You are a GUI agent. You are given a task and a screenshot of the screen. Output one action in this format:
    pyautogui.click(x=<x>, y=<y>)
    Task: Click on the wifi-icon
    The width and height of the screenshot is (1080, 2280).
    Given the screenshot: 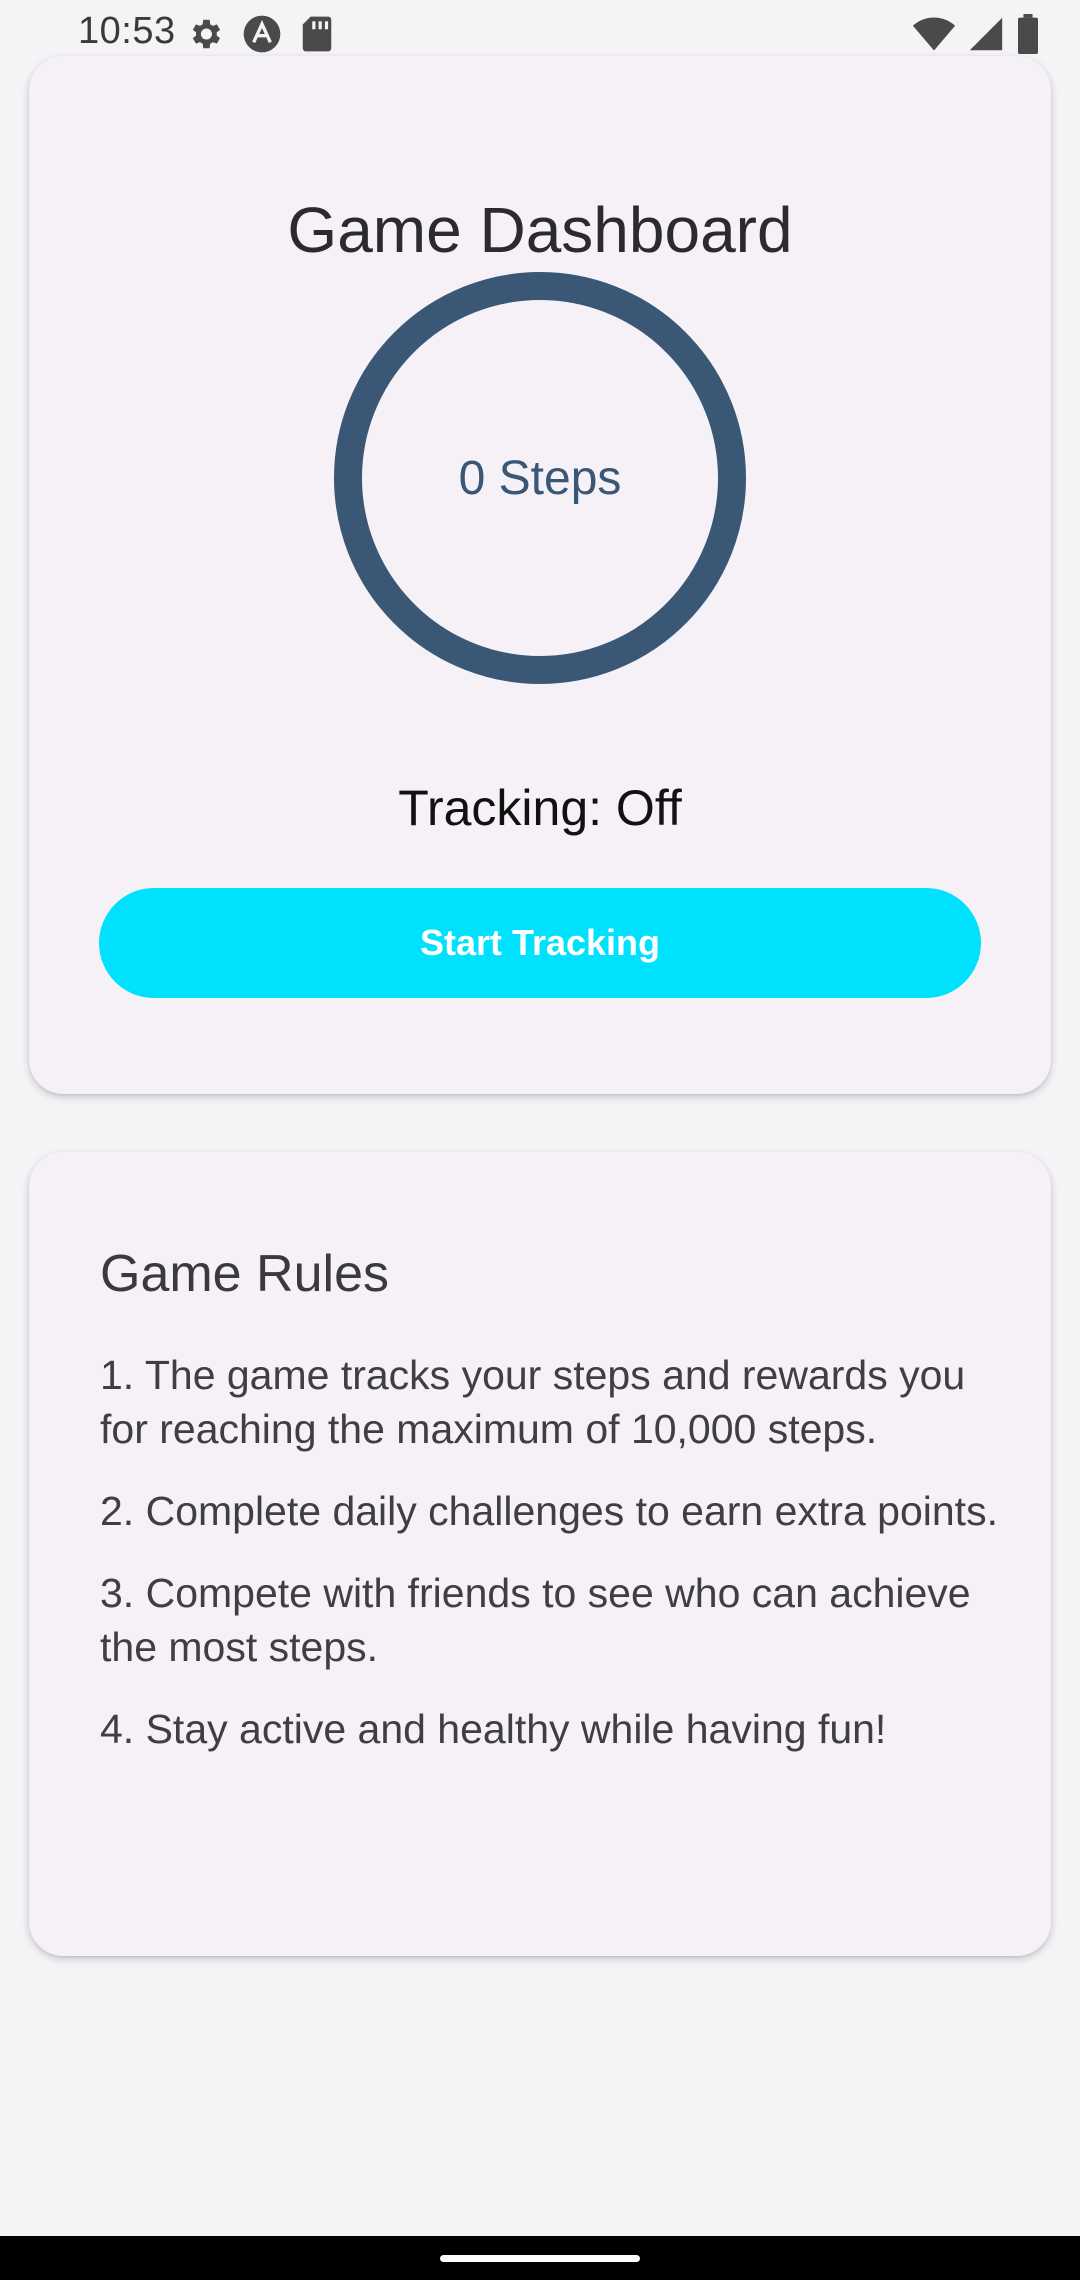 What is the action you would take?
    pyautogui.click(x=934, y=36)
    